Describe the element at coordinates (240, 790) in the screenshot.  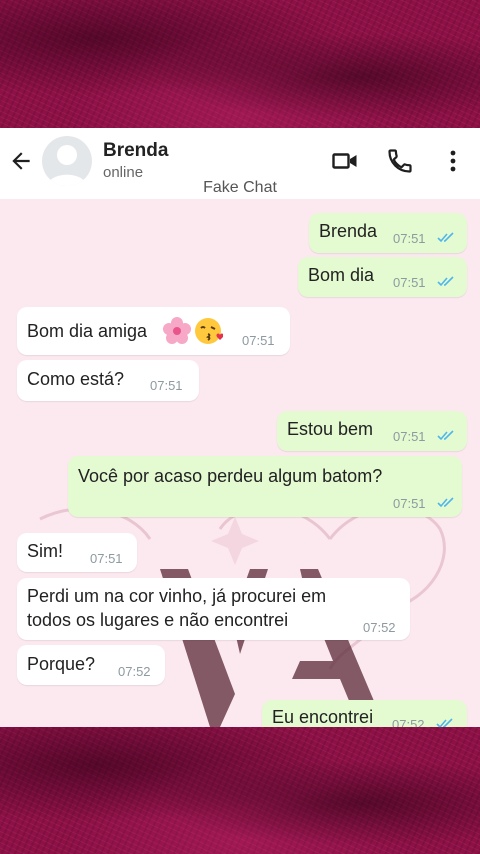
I see `decorative-bottom-border` at that location.